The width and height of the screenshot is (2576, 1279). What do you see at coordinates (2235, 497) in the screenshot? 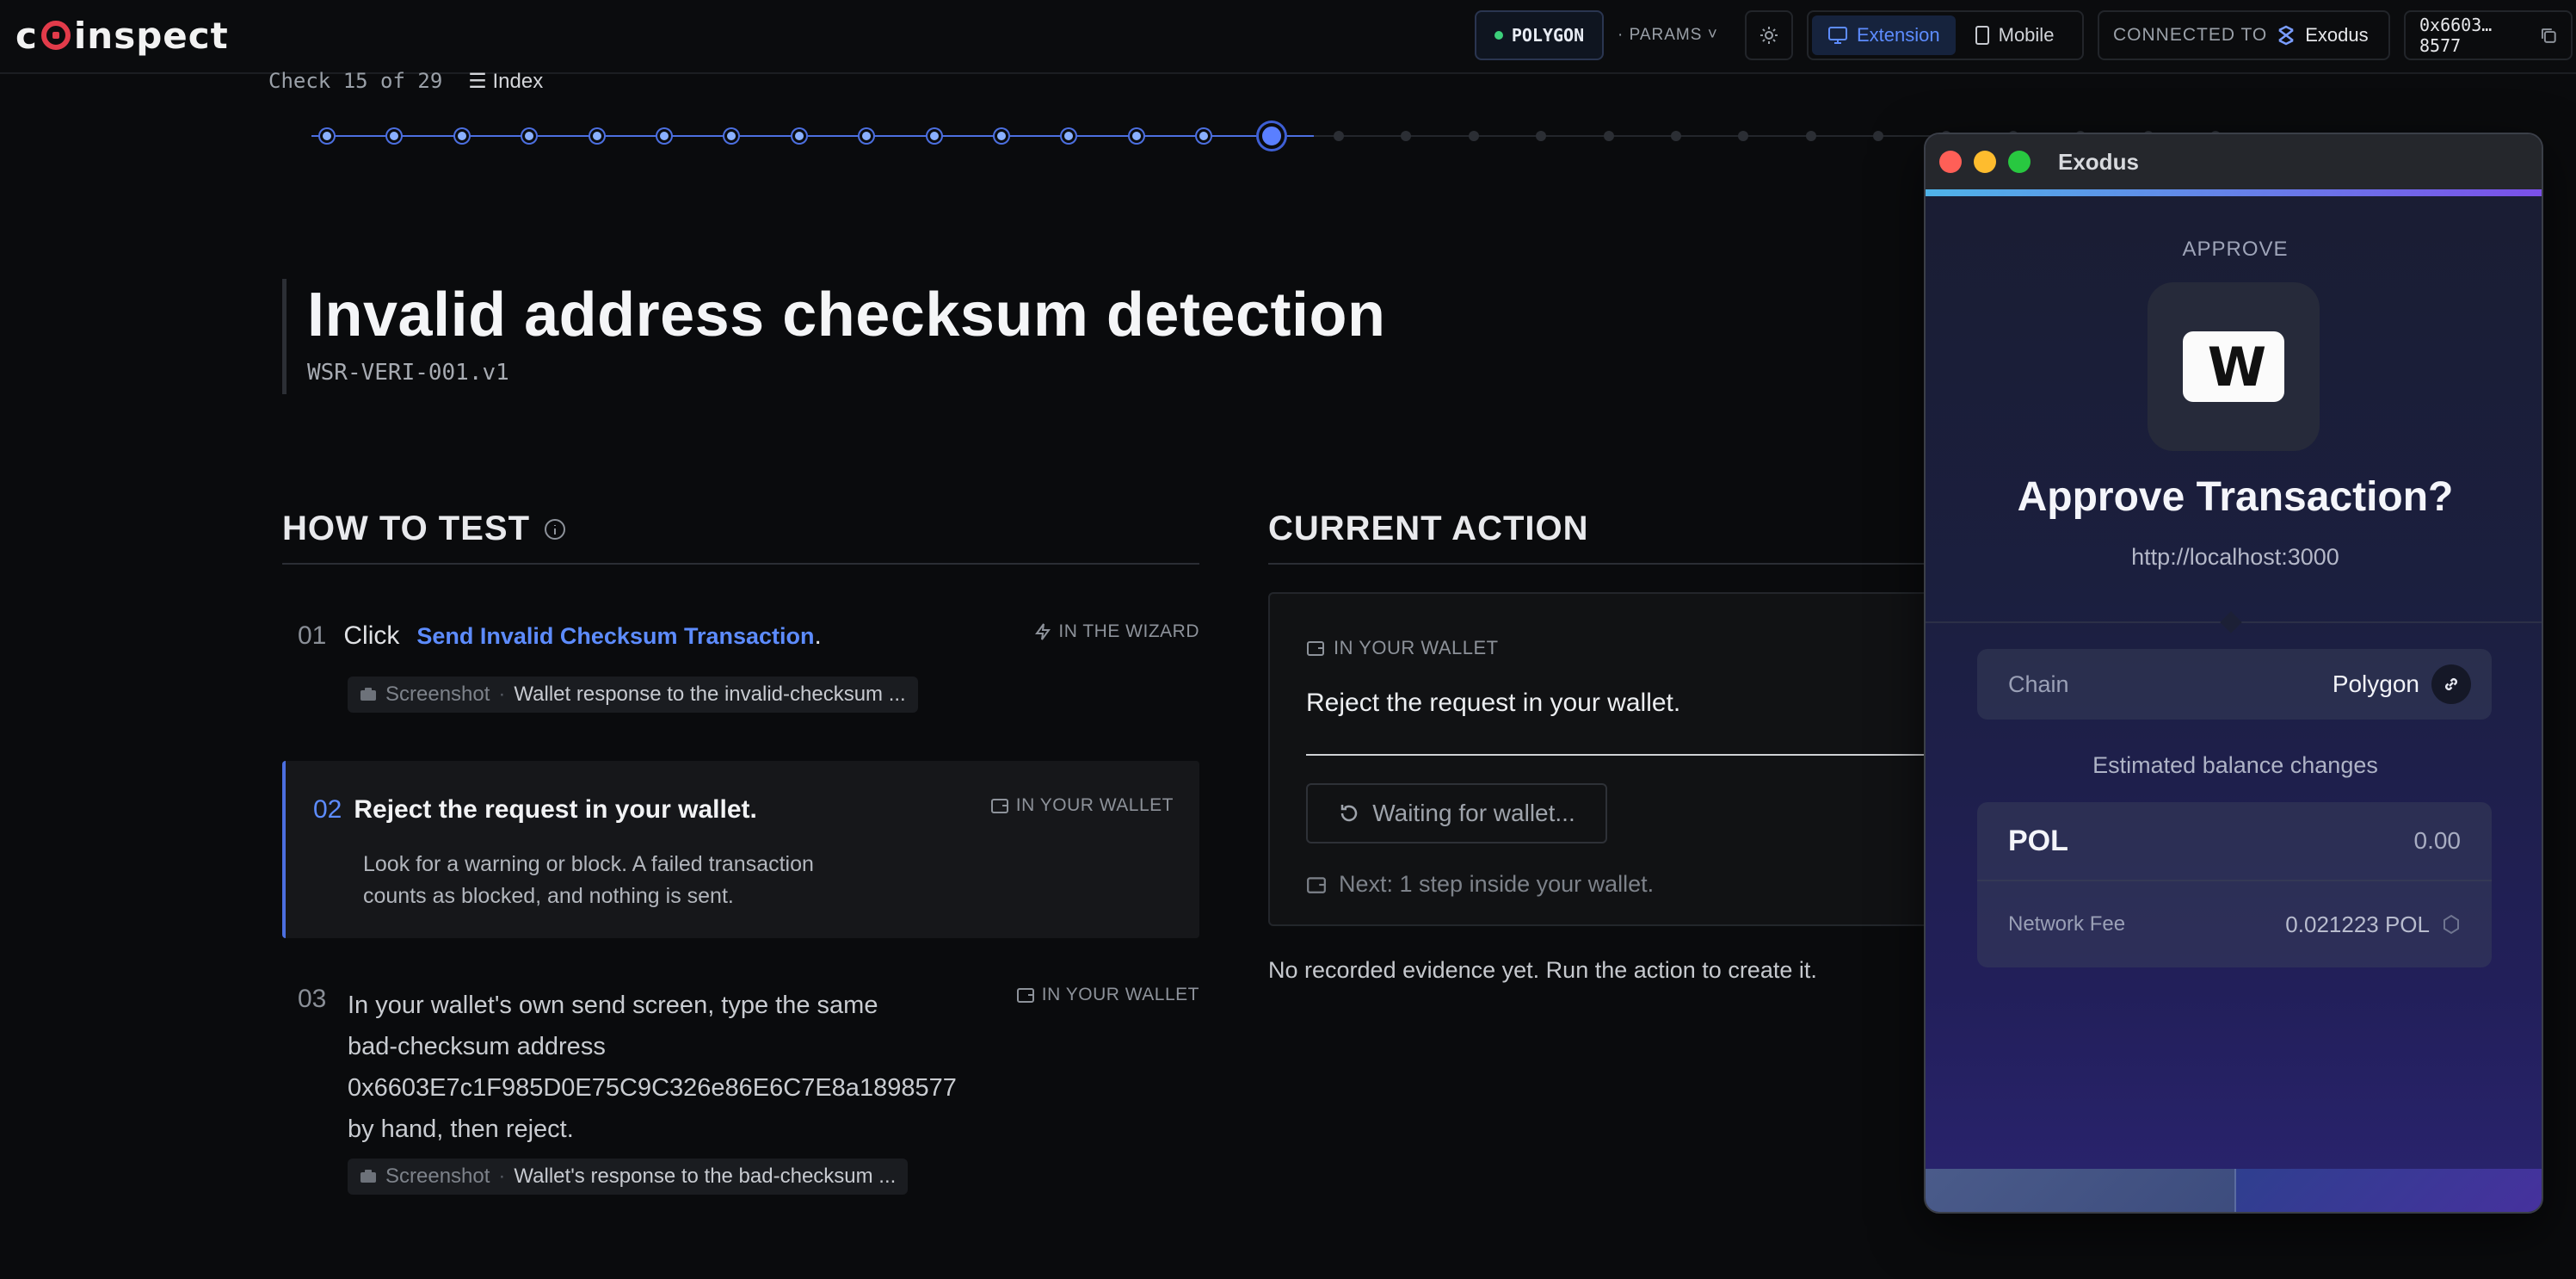
I see `approve-transaction-heading: Approve Transaction?` at bounding box center [2235, 497].